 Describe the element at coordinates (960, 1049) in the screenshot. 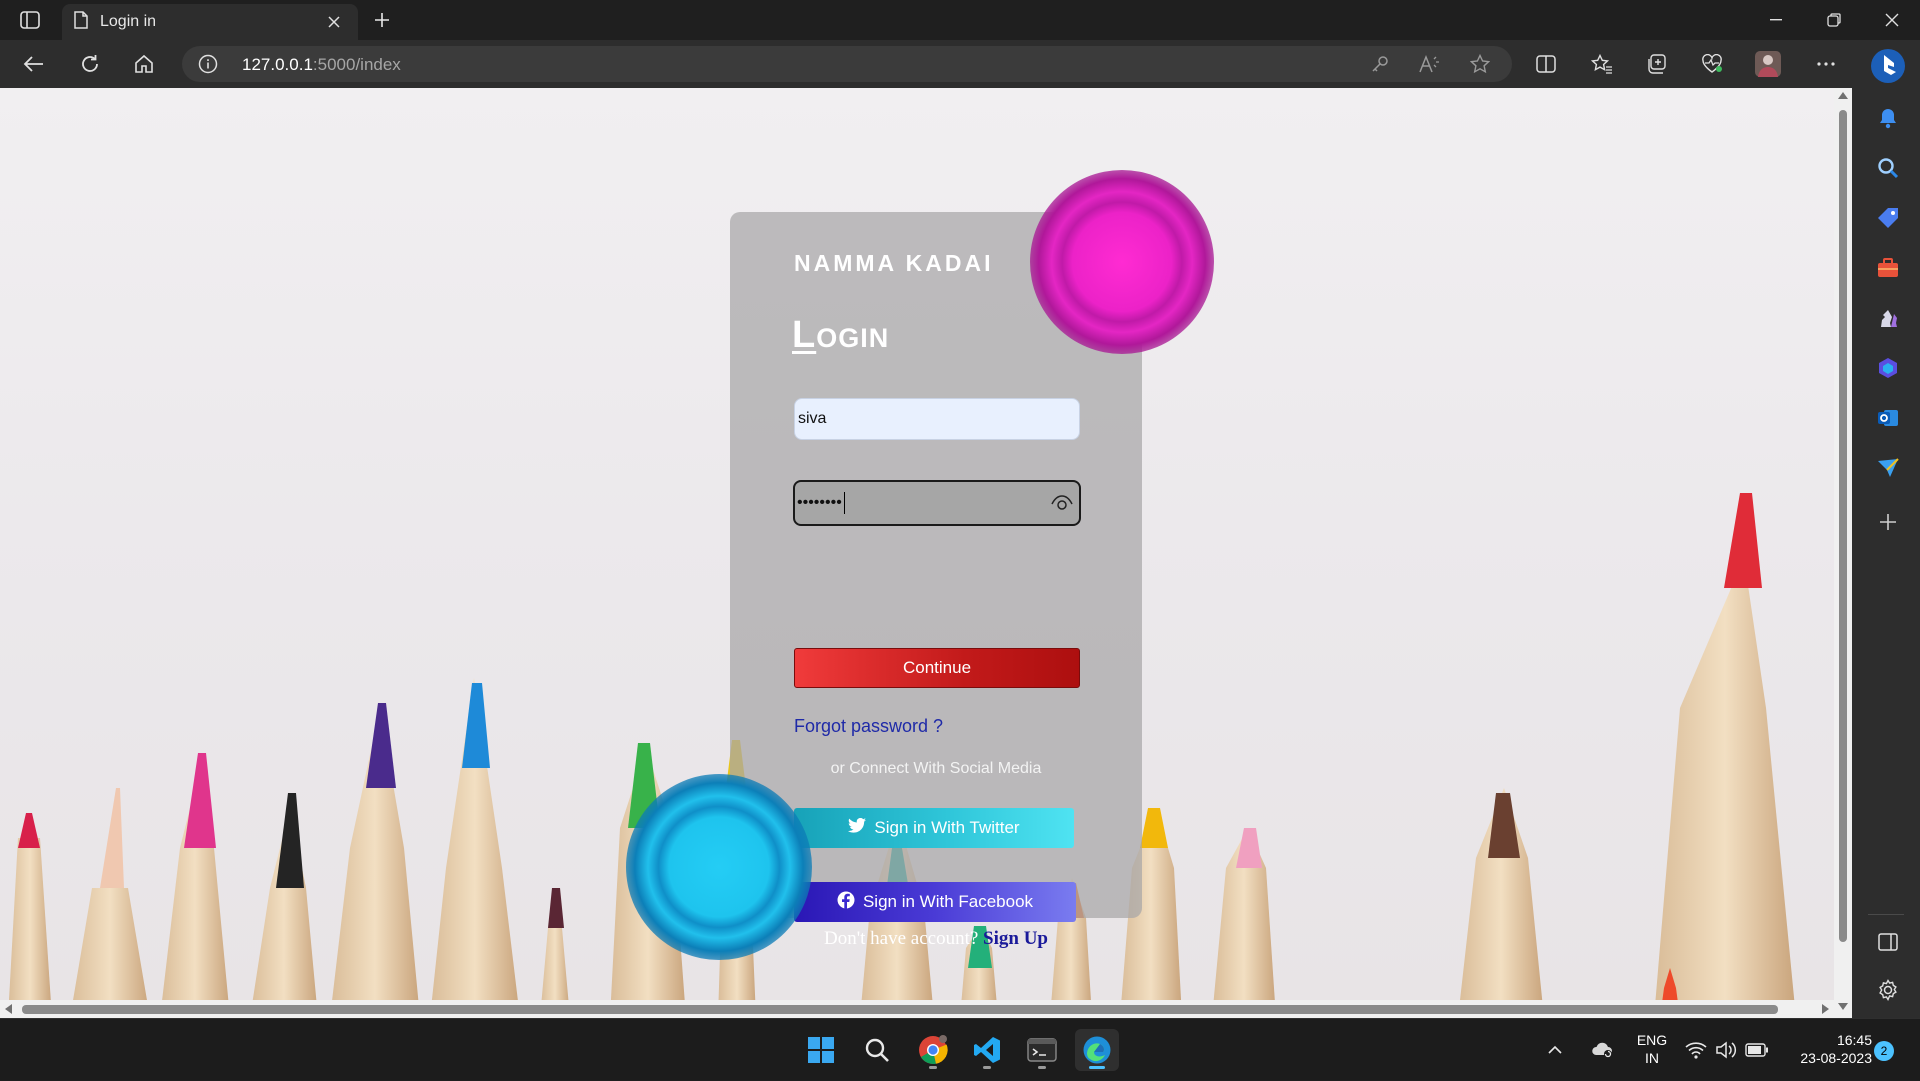

I see `windows-taskbar: ENG IN 16:45 23-08-2023 2` at that location.